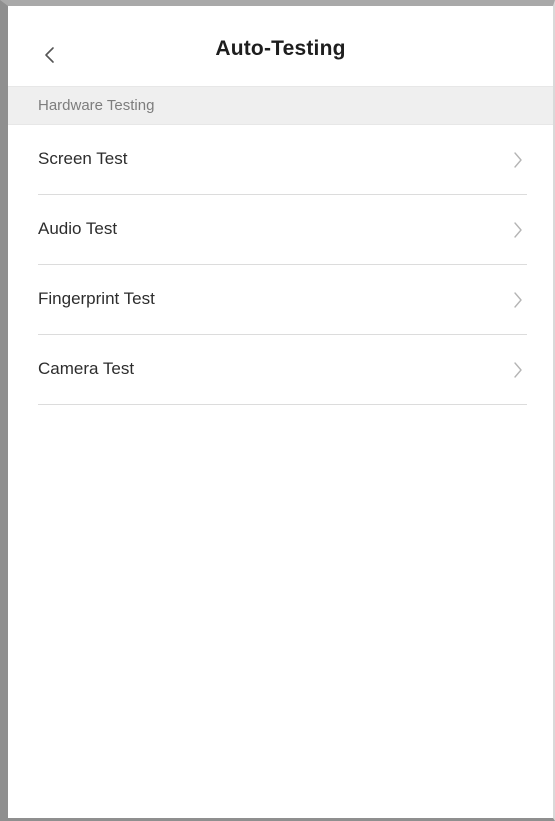  What do you see at coordinates (280, 300) in the screenshot?
I see `list-item-fingerprint-test: Fingerprint Test` at bounding box center [280, 300].